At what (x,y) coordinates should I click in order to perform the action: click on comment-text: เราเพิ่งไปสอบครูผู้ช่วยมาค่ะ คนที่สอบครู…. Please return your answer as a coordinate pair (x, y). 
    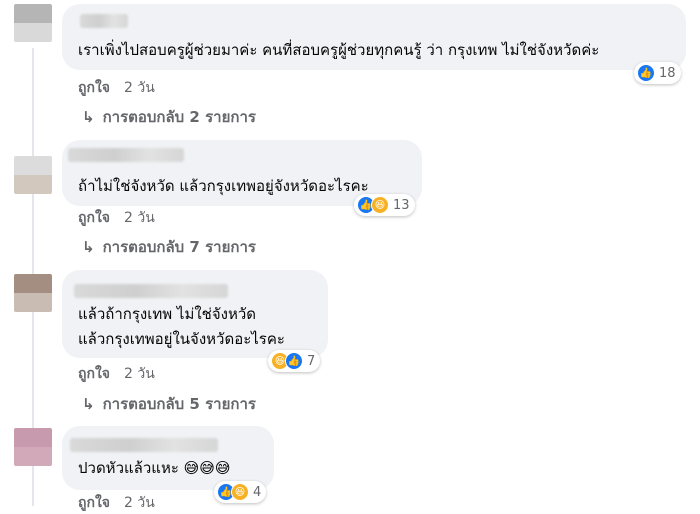
    Looking at the image, I should click on (339, 50).